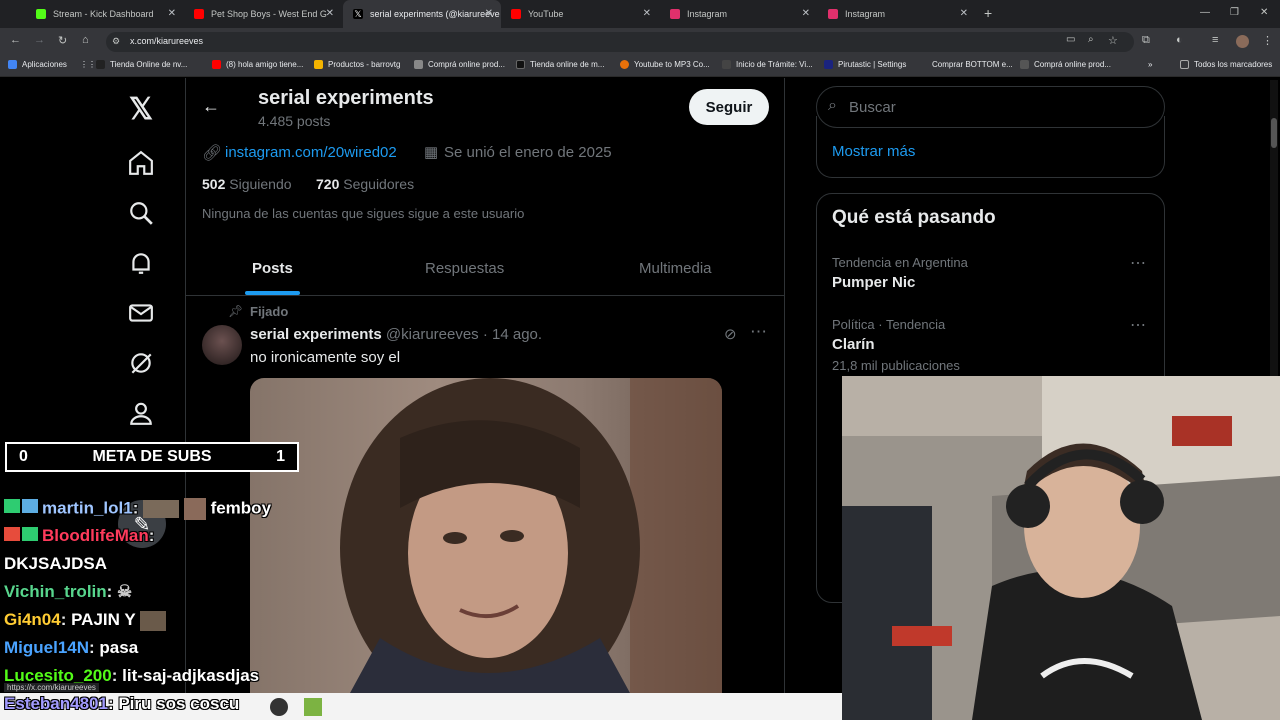 Image resolution: width=1280 pixels, height=720 pixels. Describe the element at coordinates (79, 536) in the screenshot. I see `chat-message: BloodlifeMan:` at that location.